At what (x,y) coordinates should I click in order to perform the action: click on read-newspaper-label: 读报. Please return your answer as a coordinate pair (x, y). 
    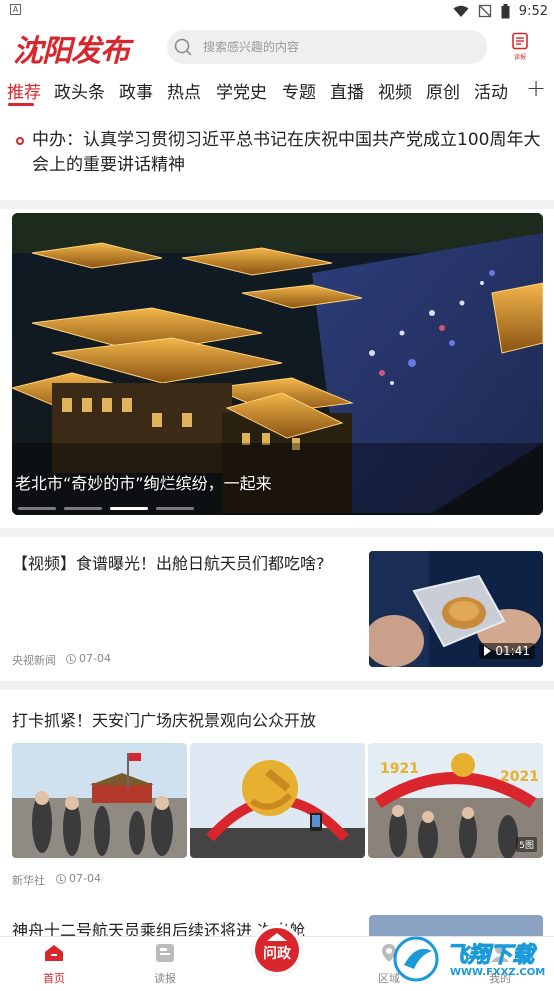
    Looking at the image, I should click on (519, 57).